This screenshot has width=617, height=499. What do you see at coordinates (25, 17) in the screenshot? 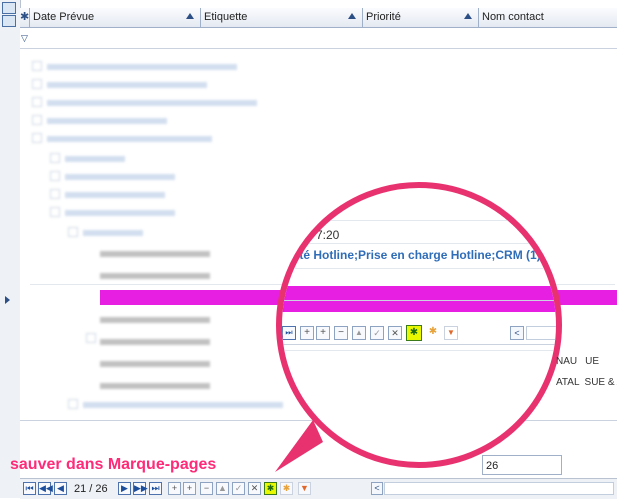
I see `column-chooser-icon: ✱` at bounding box center [25, 17].